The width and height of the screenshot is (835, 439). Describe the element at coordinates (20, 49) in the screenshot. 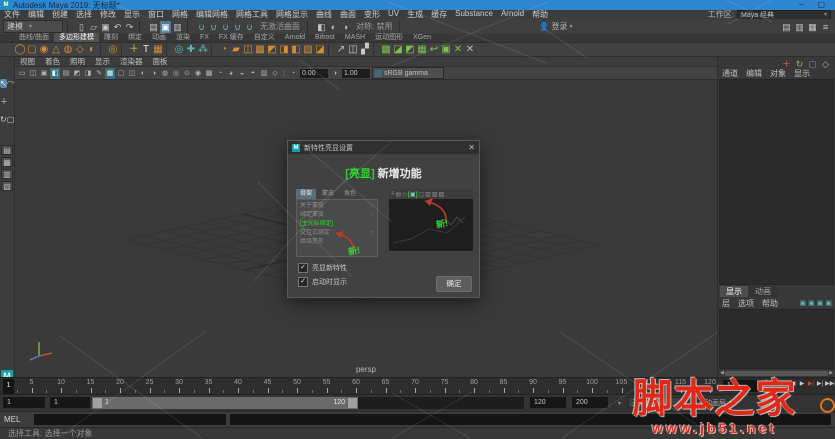

I see `poly-sphere-icon: ◯` at that location.